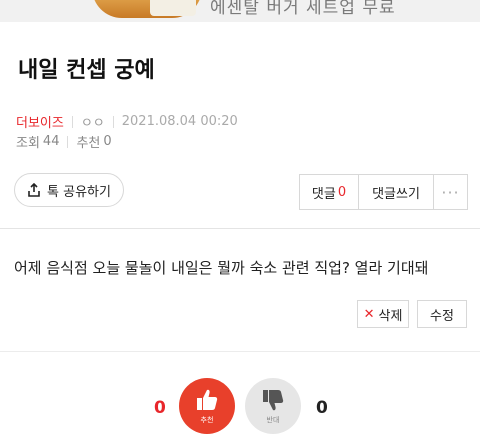 The width and height of the screenshot is (480, 434). What do you see at coordinates (342, 192) in the screenshot?
I see `comments-count: 0` at bounding box center [342, 192].